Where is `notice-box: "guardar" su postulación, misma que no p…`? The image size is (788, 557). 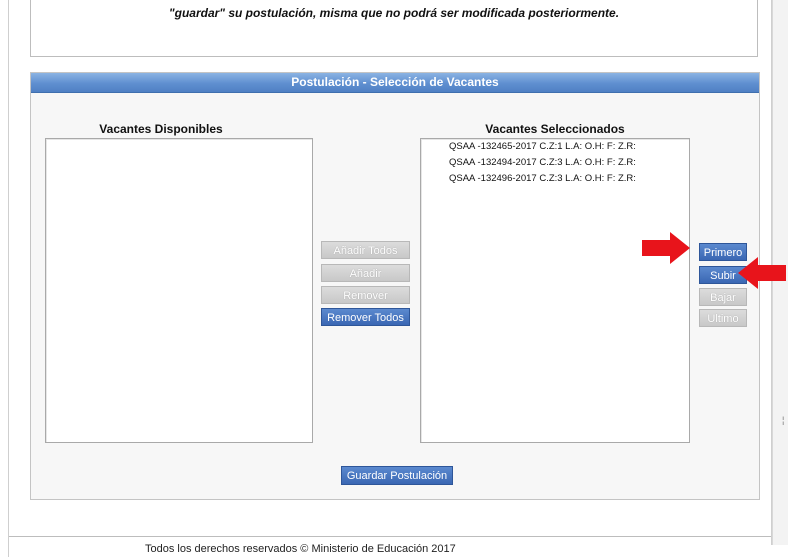 notice-box: "guardar" su postulación, misma que no p… is located at coordinates (394, 28).